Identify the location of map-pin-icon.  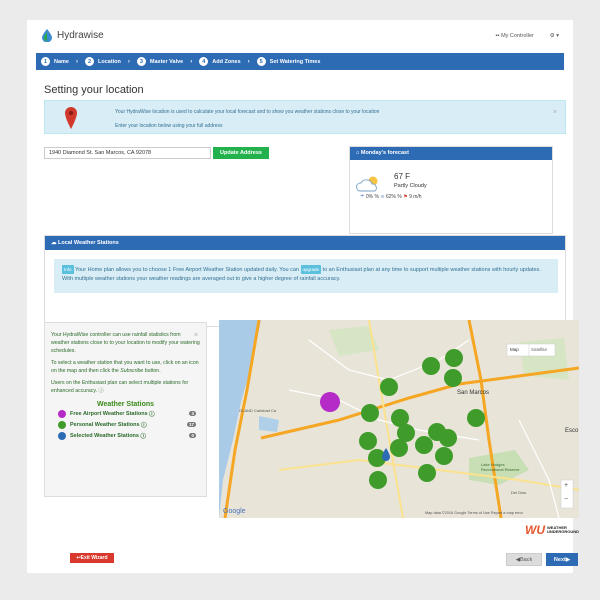
(71, 118).